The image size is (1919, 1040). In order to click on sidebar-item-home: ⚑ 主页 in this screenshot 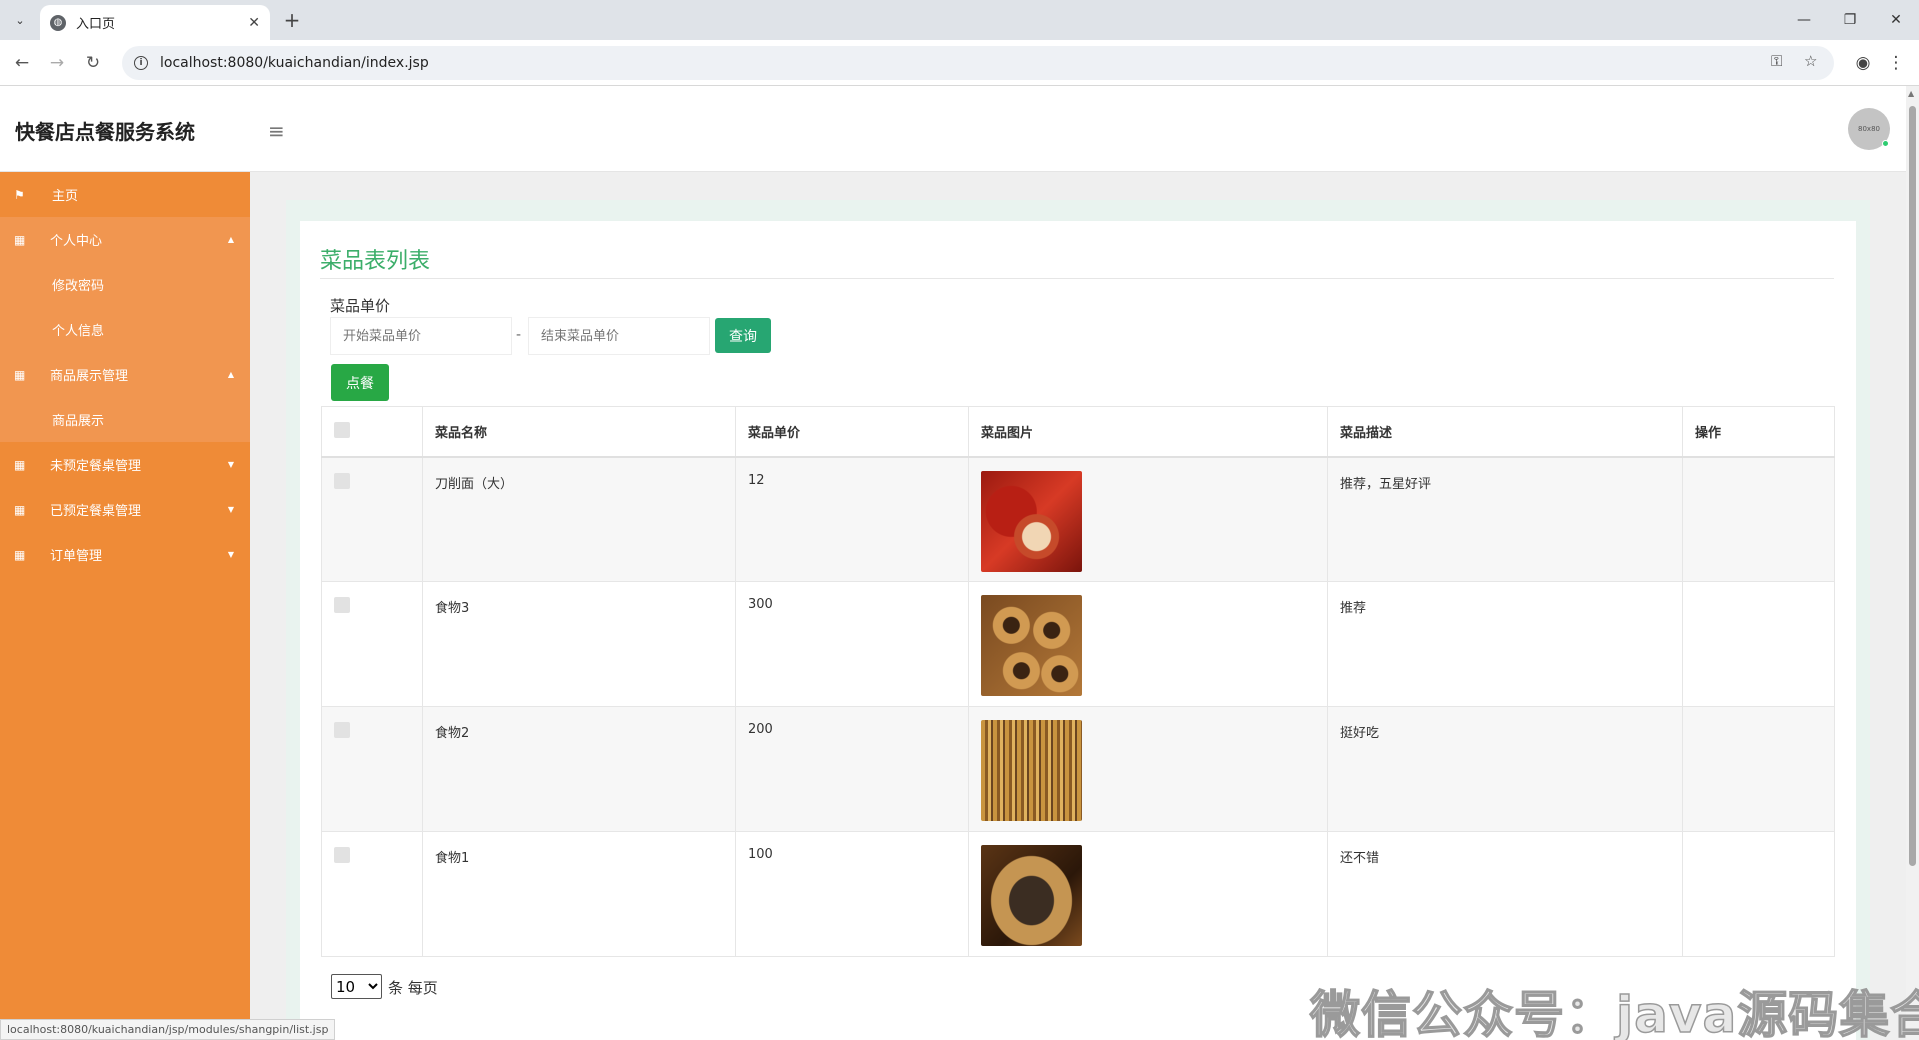, I will do `click(125, 194)`.